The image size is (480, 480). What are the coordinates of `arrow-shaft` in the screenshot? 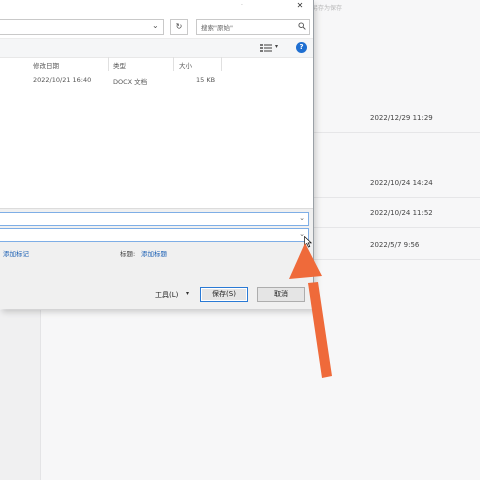 It's located at (320, 330).